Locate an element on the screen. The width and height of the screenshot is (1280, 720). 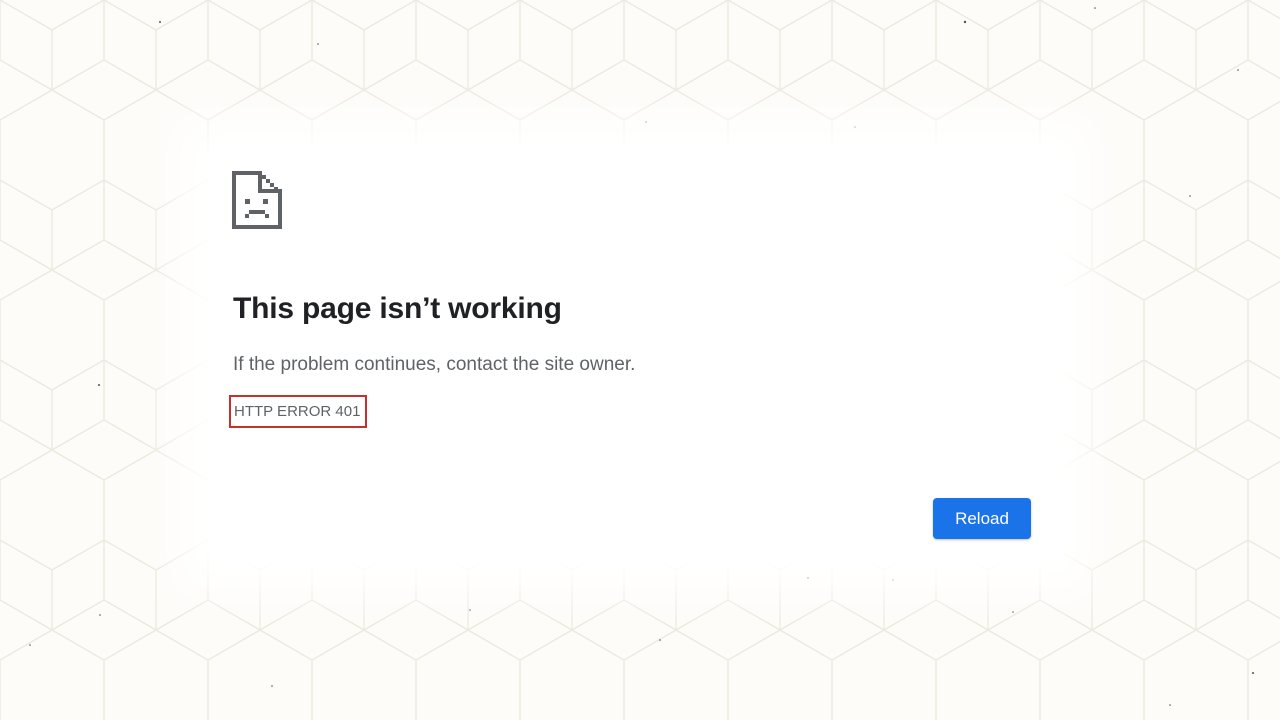
reload-button: Reload is located at coordinates (982, 518).